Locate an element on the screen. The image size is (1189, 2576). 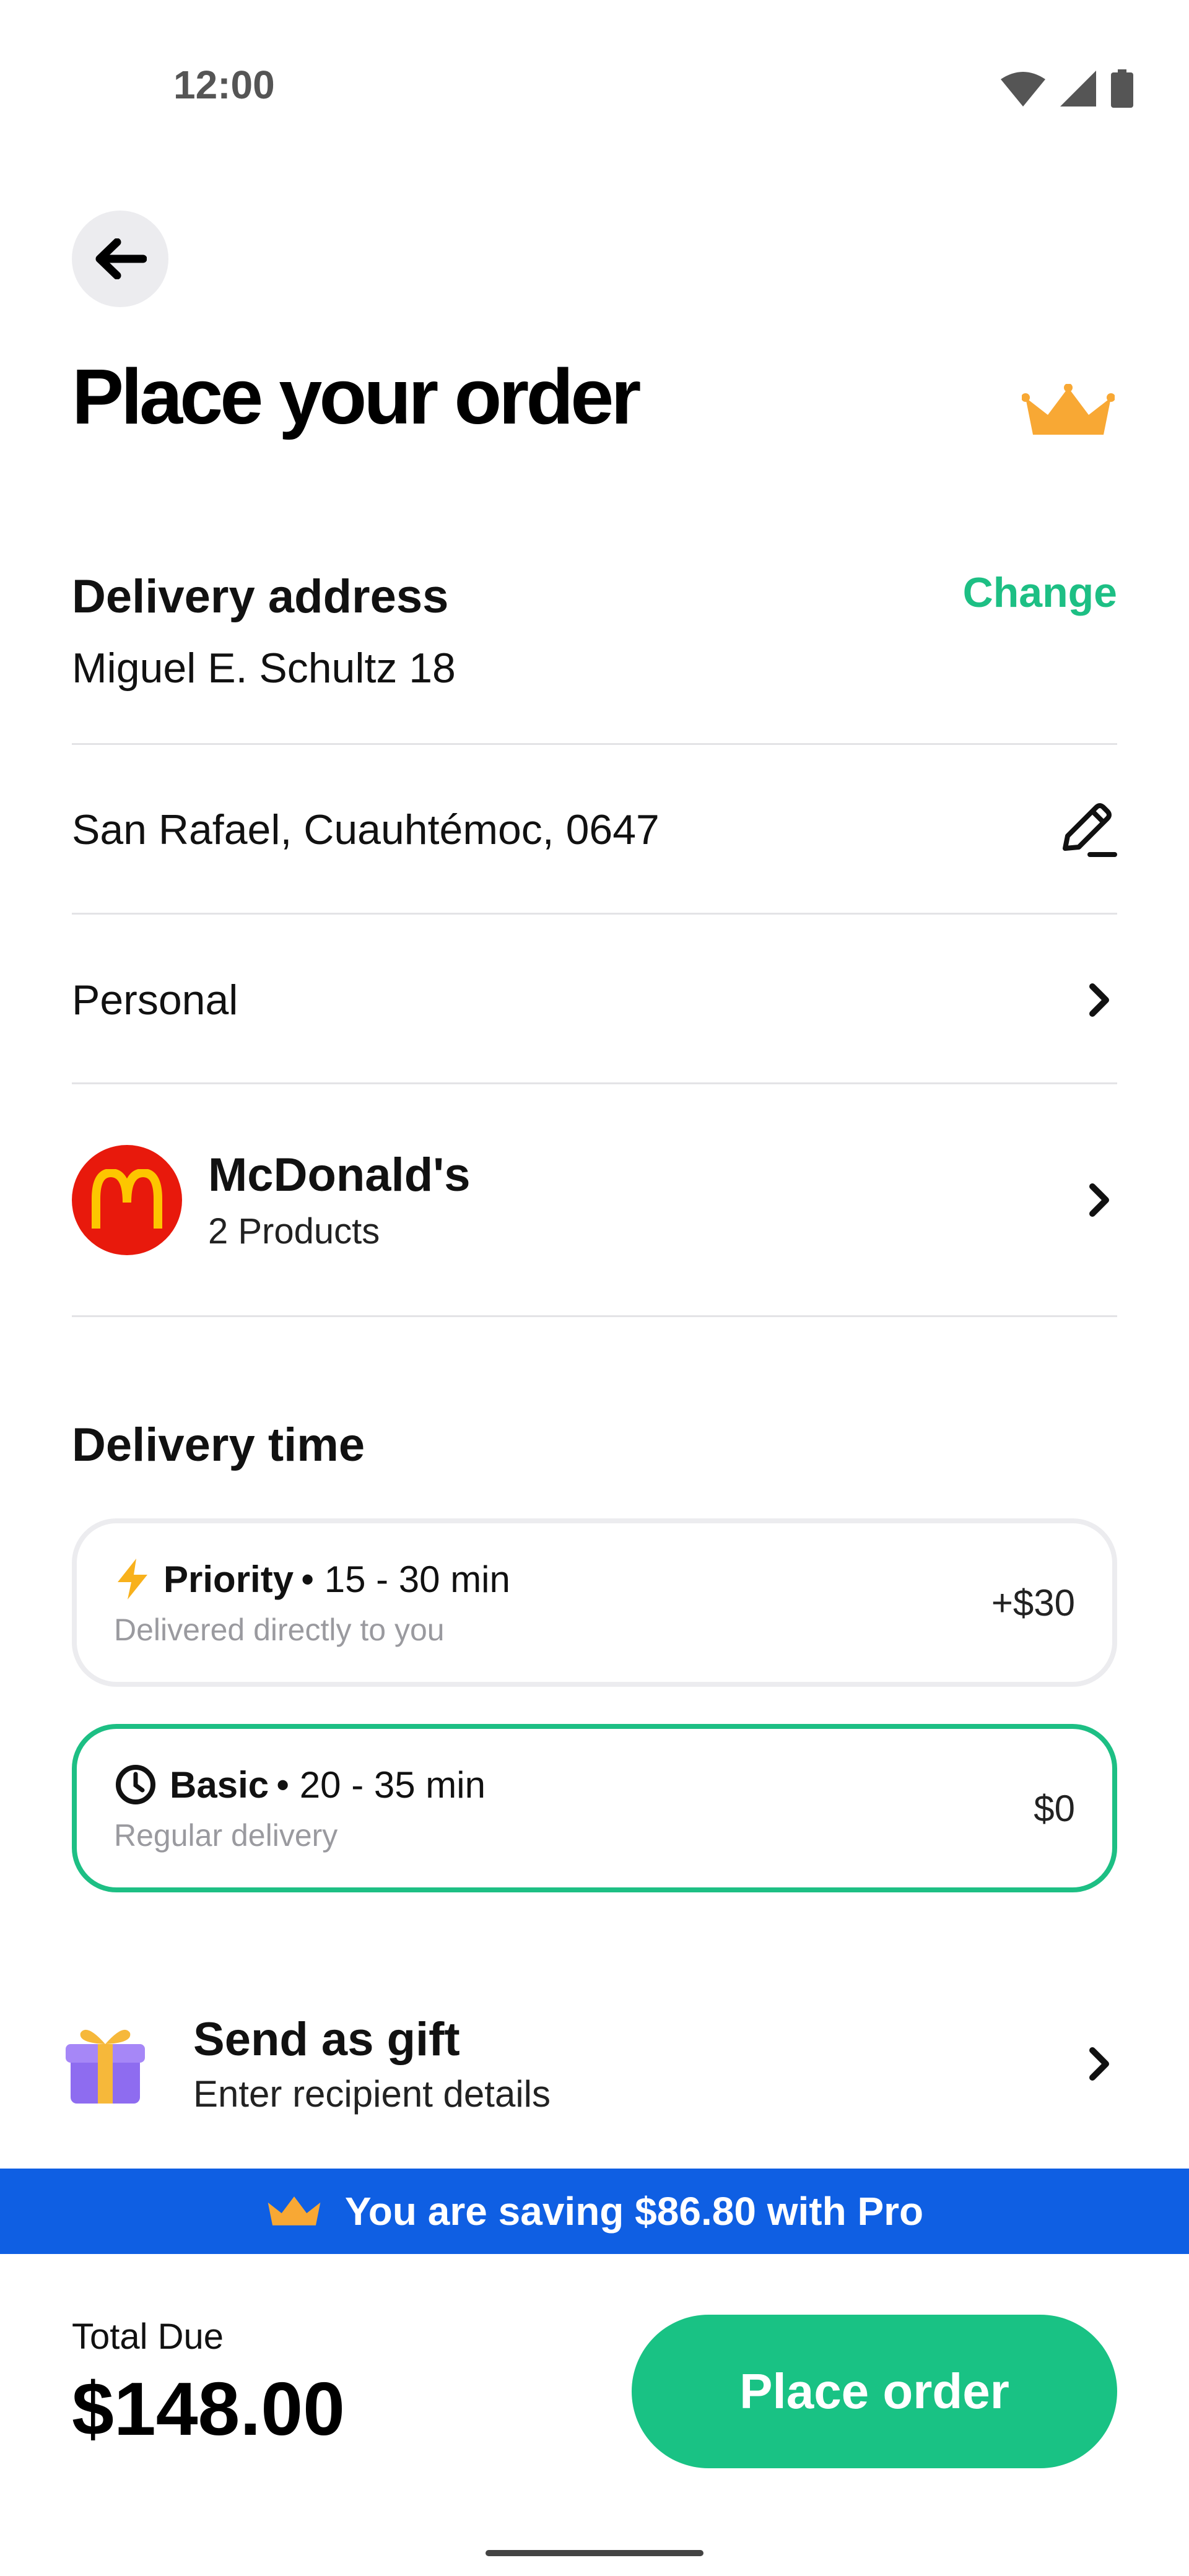
gift-text: Send as gift Enter recipient details is located at coordinates (372, 2063).